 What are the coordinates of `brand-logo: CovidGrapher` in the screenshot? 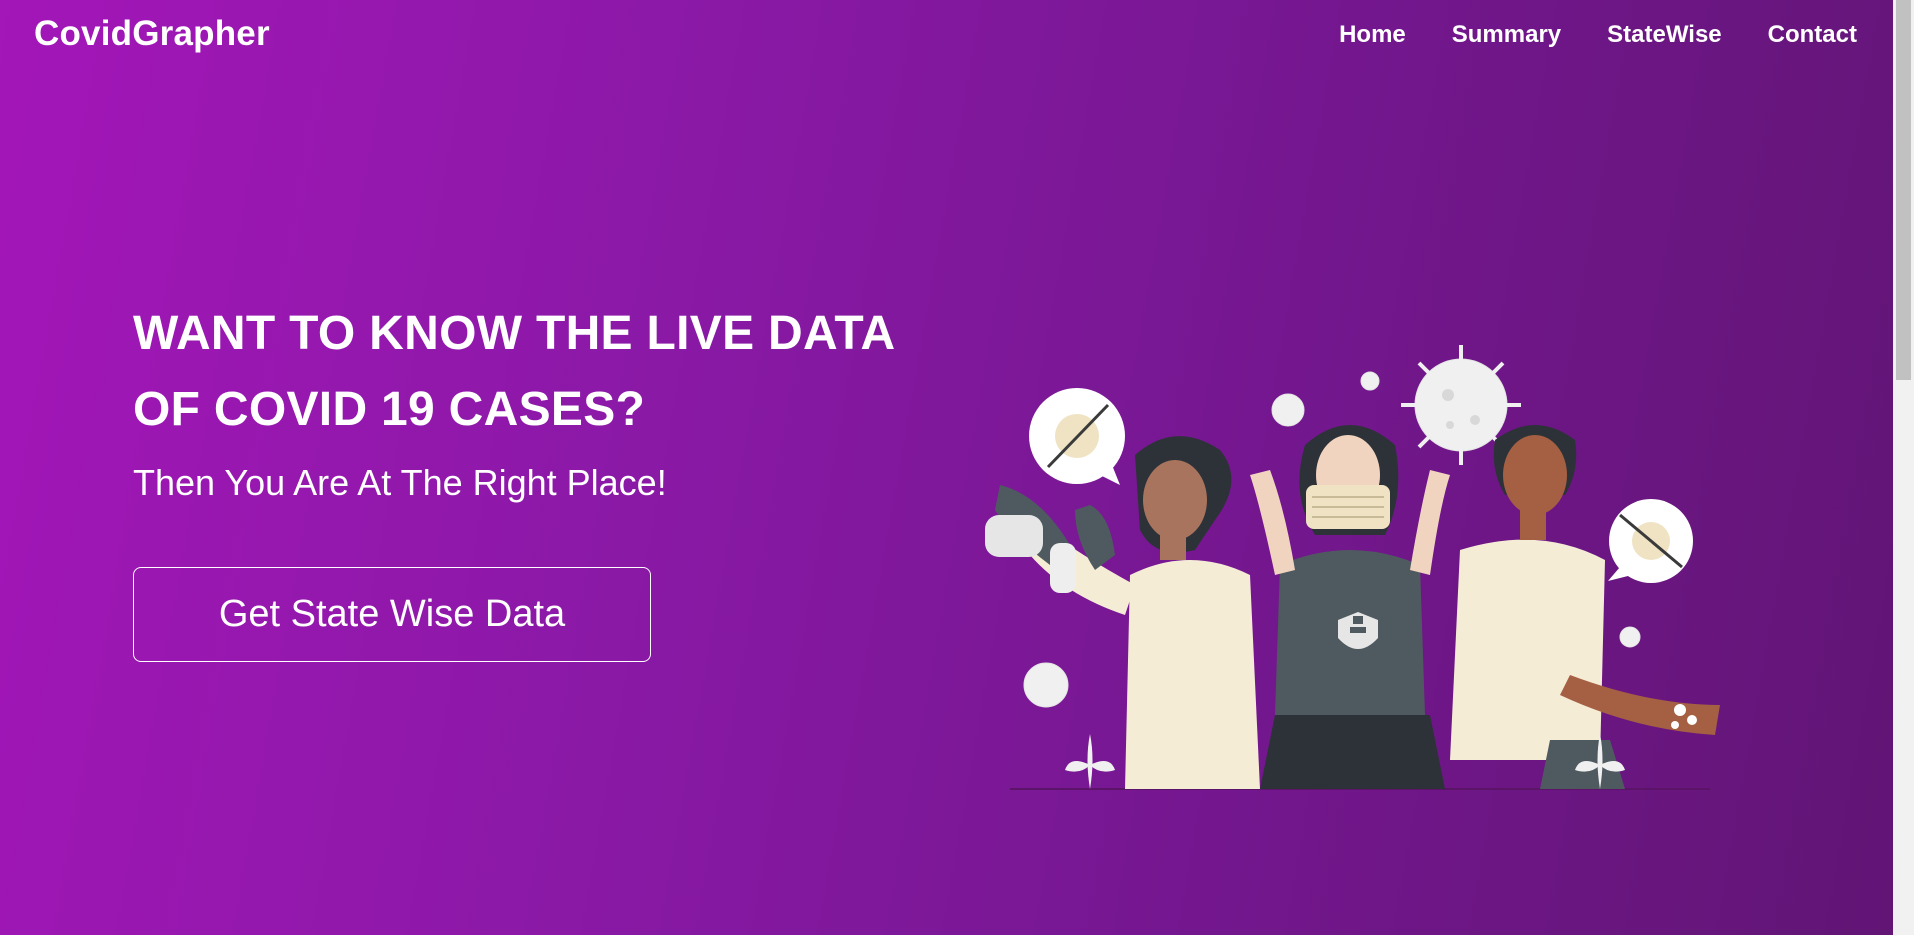 It's located at (152, 34).